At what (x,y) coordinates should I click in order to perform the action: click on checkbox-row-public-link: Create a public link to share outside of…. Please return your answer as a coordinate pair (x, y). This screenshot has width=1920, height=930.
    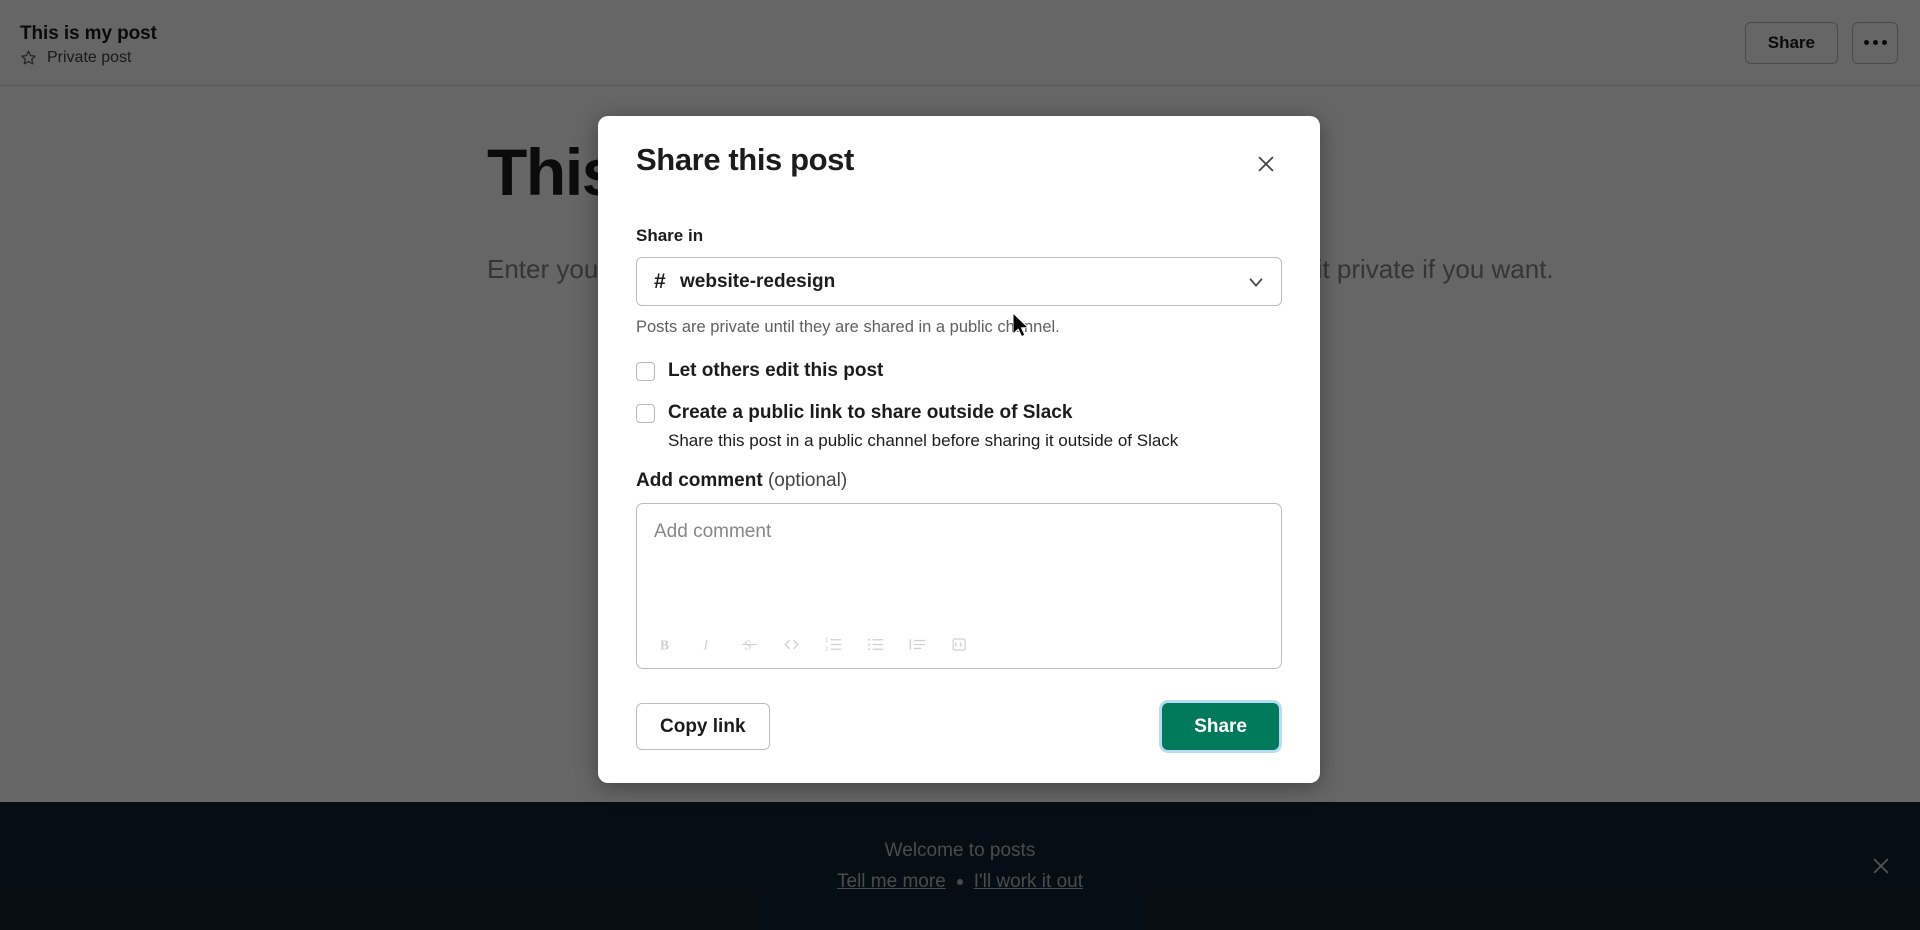
    Looking at the image, I should click on (959, 413).